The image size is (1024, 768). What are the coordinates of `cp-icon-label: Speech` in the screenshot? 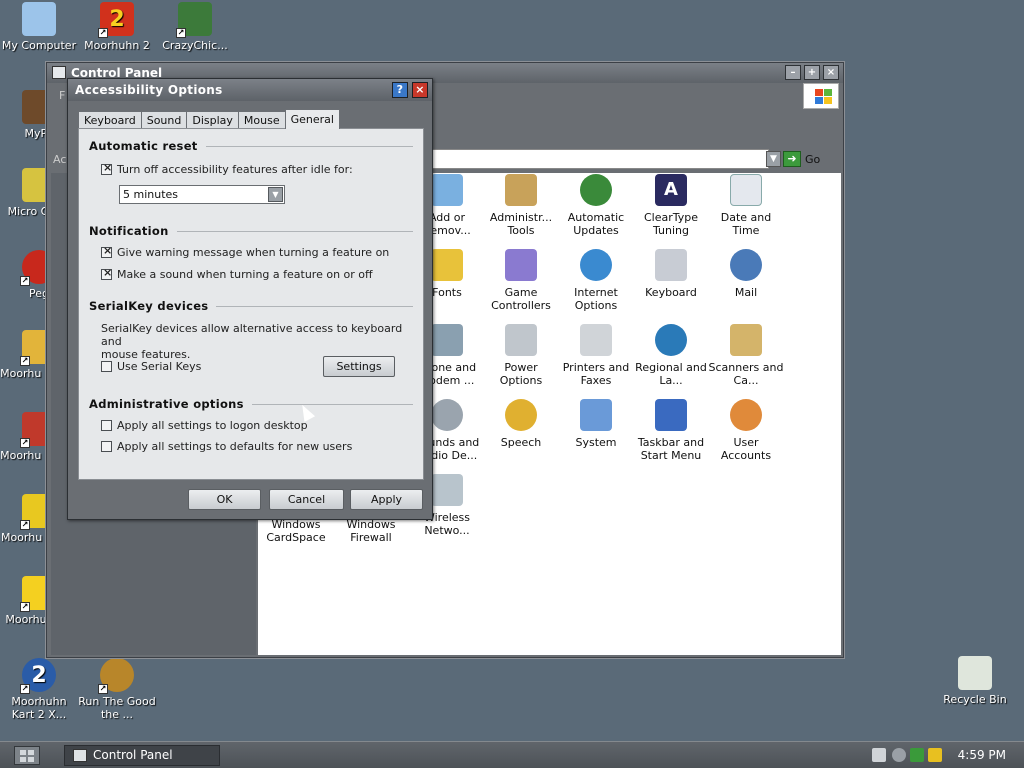 It's located at (521, 442).